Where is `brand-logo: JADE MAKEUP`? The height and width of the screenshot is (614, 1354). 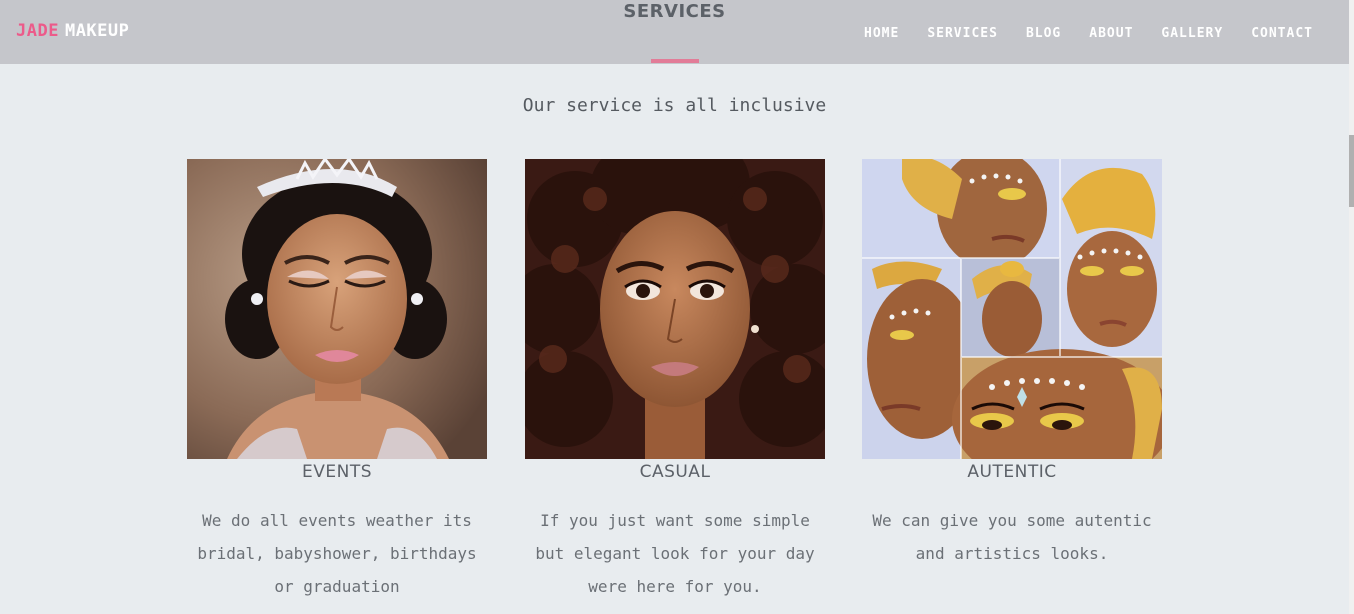
brand-logo: JADE MAKEUP is located at coordinates (72, 31).